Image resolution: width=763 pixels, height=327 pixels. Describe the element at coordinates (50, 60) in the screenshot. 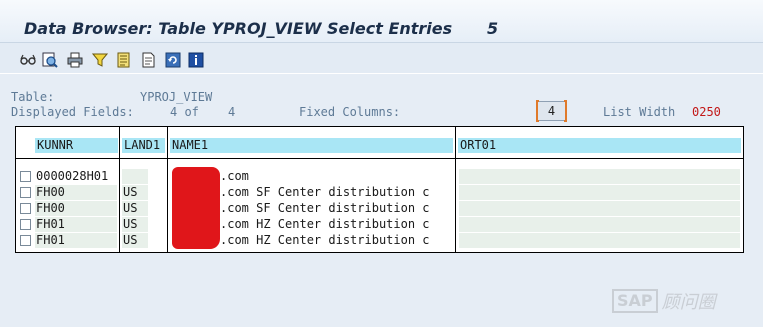

I see `details-icon` at that location.